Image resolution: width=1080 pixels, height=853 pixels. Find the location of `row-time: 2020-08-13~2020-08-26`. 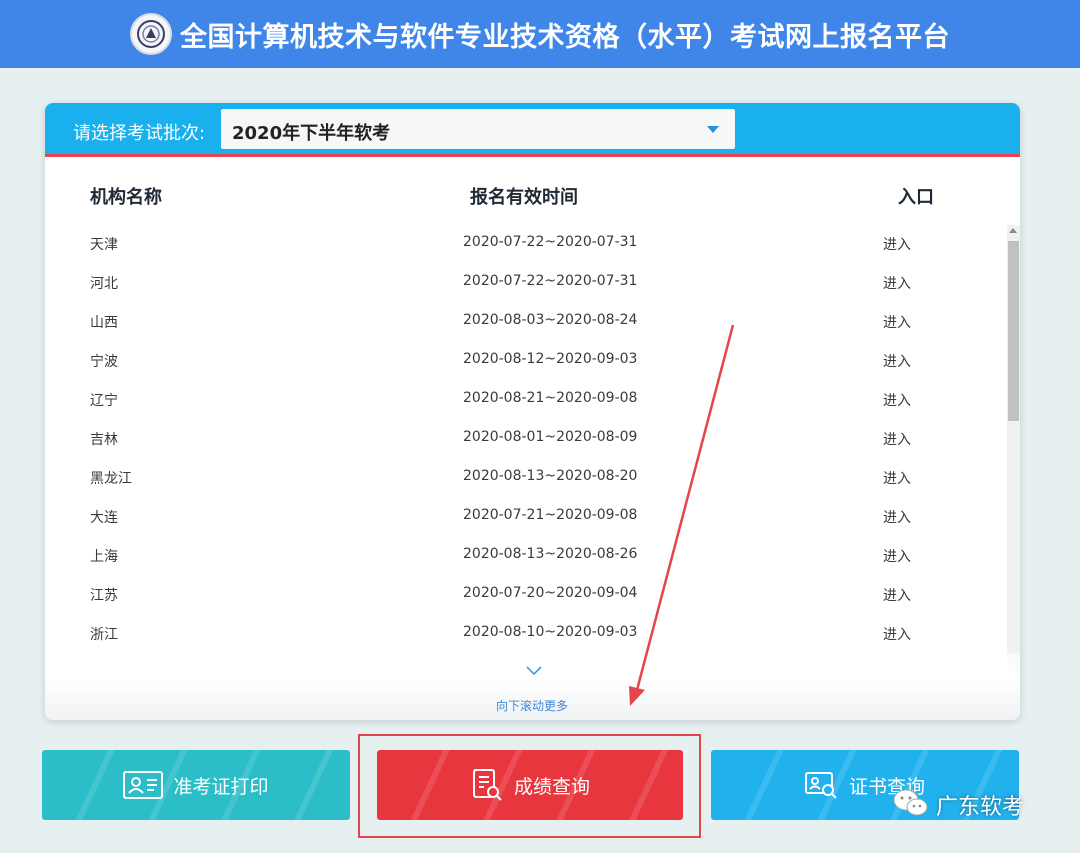

row-time: 2020-08-13~2020-08-26 is located at coordinates (550, 554).